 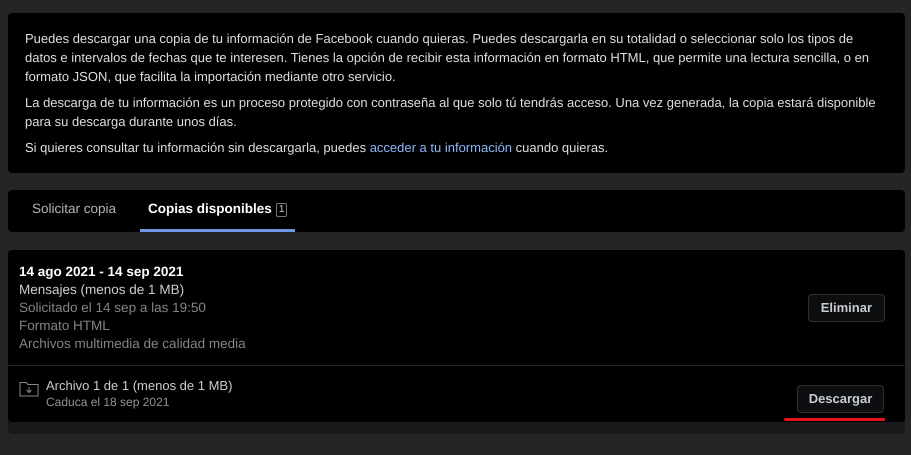 I want to click on info-paragraph: La descarga de tu información es un proceso protegido con contraseña al que solo tú tendrás acceso. Una vez generada, la copia estará disponible para su descarga durante unos días., so click(x=451, y=112).